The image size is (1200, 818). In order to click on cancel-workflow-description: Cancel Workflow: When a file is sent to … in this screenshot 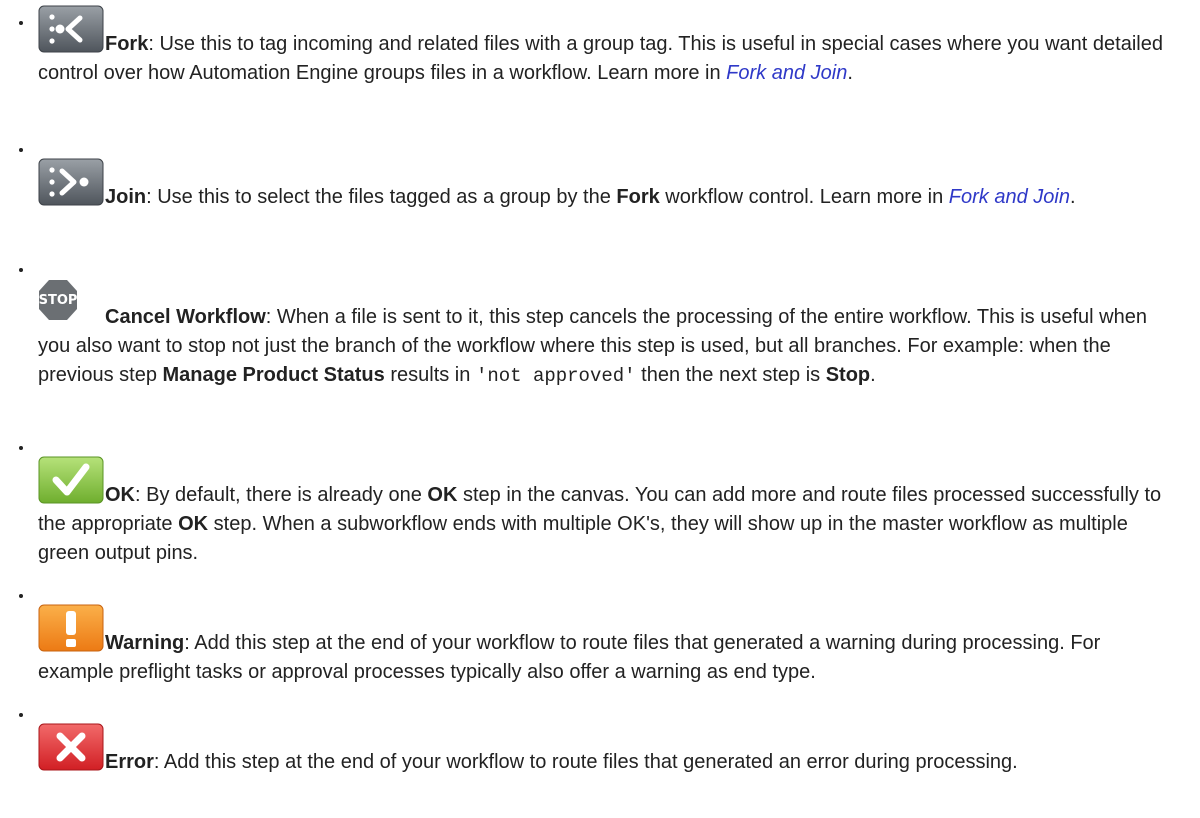, I will do `click(608, 347)`.